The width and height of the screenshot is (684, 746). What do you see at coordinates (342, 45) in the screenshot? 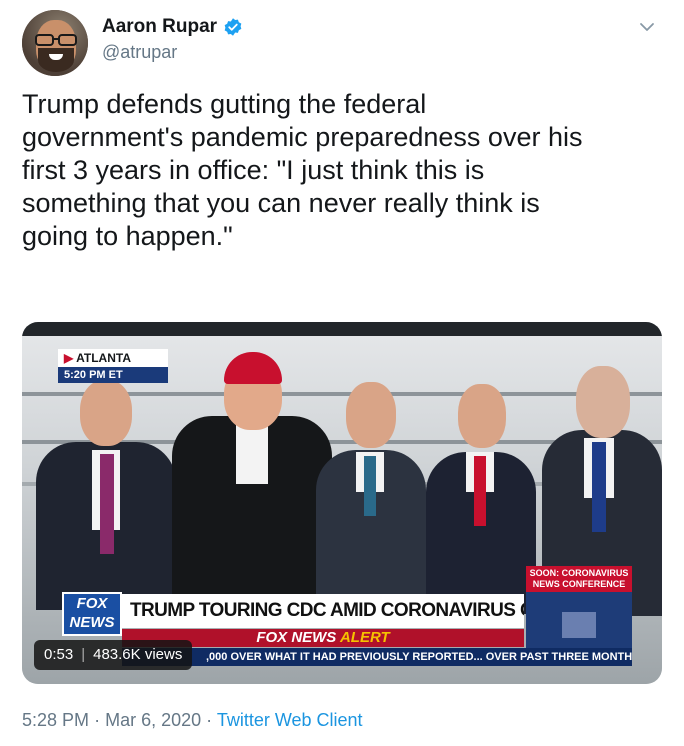
I see `tweet-header: Aaron Rupar @atrupar` at bounding box center [342, 45].